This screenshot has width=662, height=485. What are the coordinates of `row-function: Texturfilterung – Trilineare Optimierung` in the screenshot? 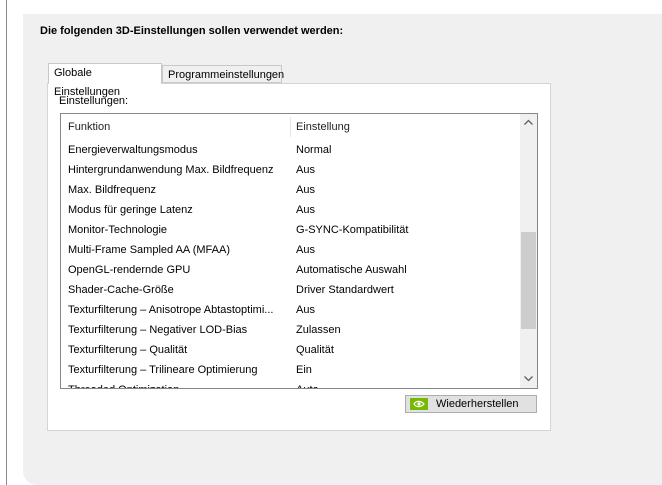 It's located at (163, 370).